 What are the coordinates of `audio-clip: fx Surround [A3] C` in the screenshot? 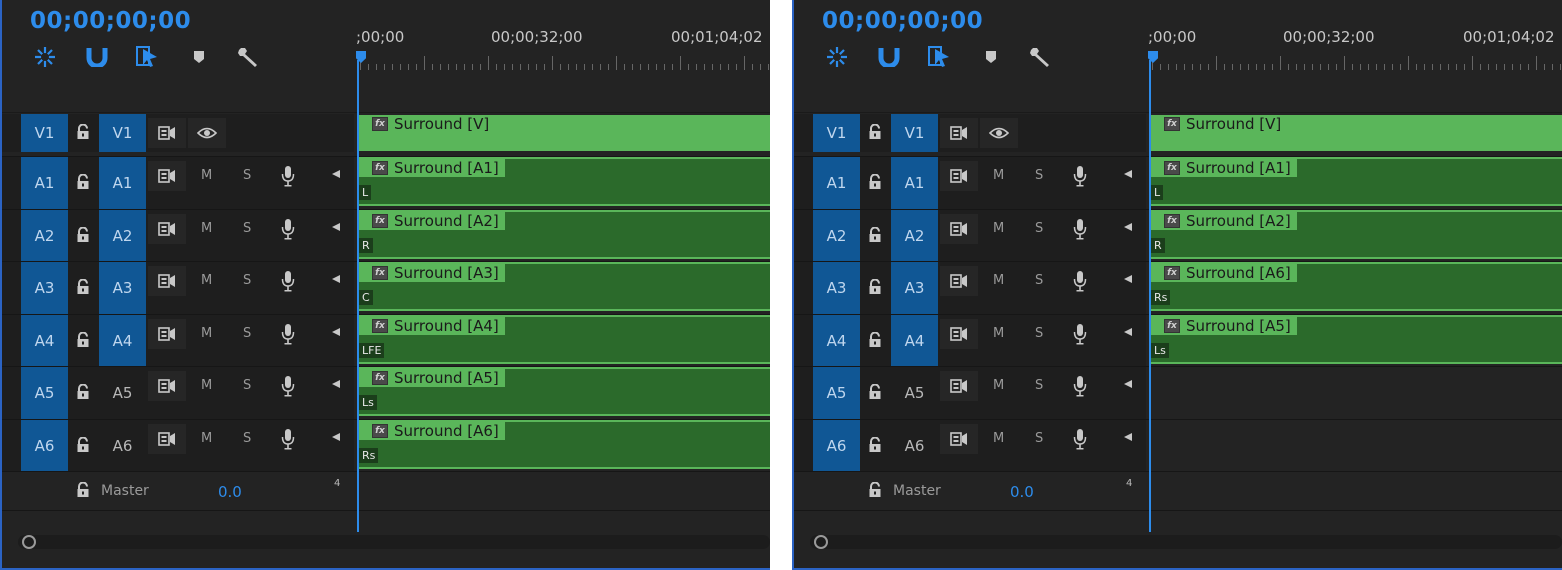 It's located at (564, 286).